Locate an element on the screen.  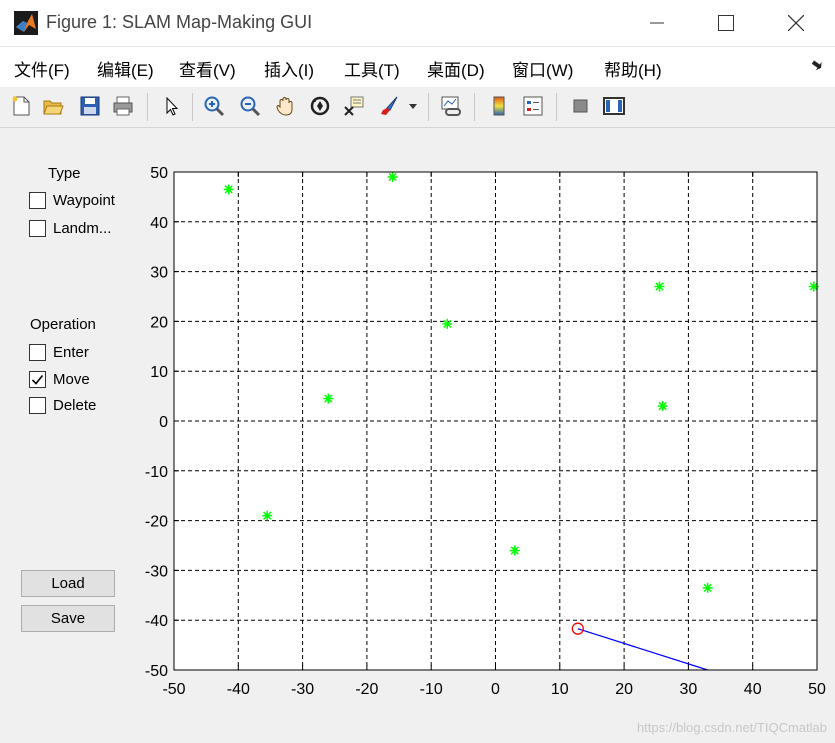
x-tick-label: -30 is located at coordinates (302, 689).